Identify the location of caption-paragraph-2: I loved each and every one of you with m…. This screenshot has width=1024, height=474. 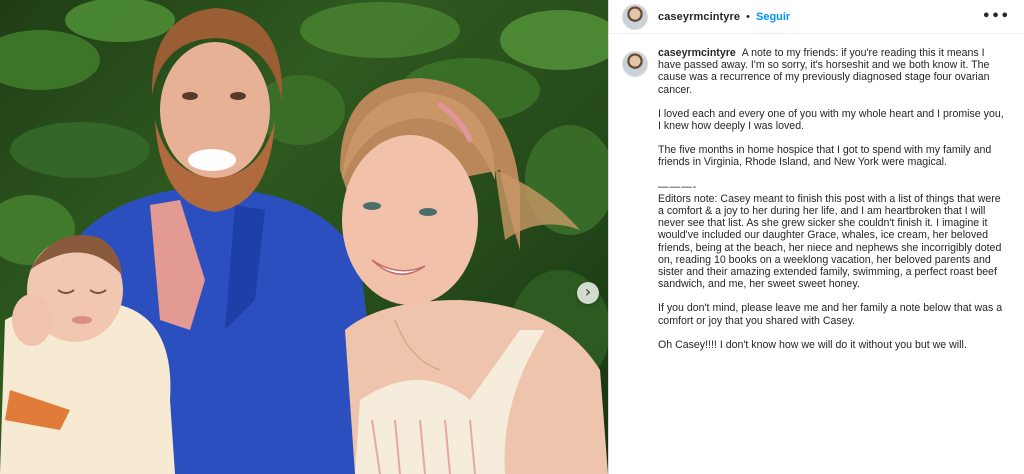
(831, 120).